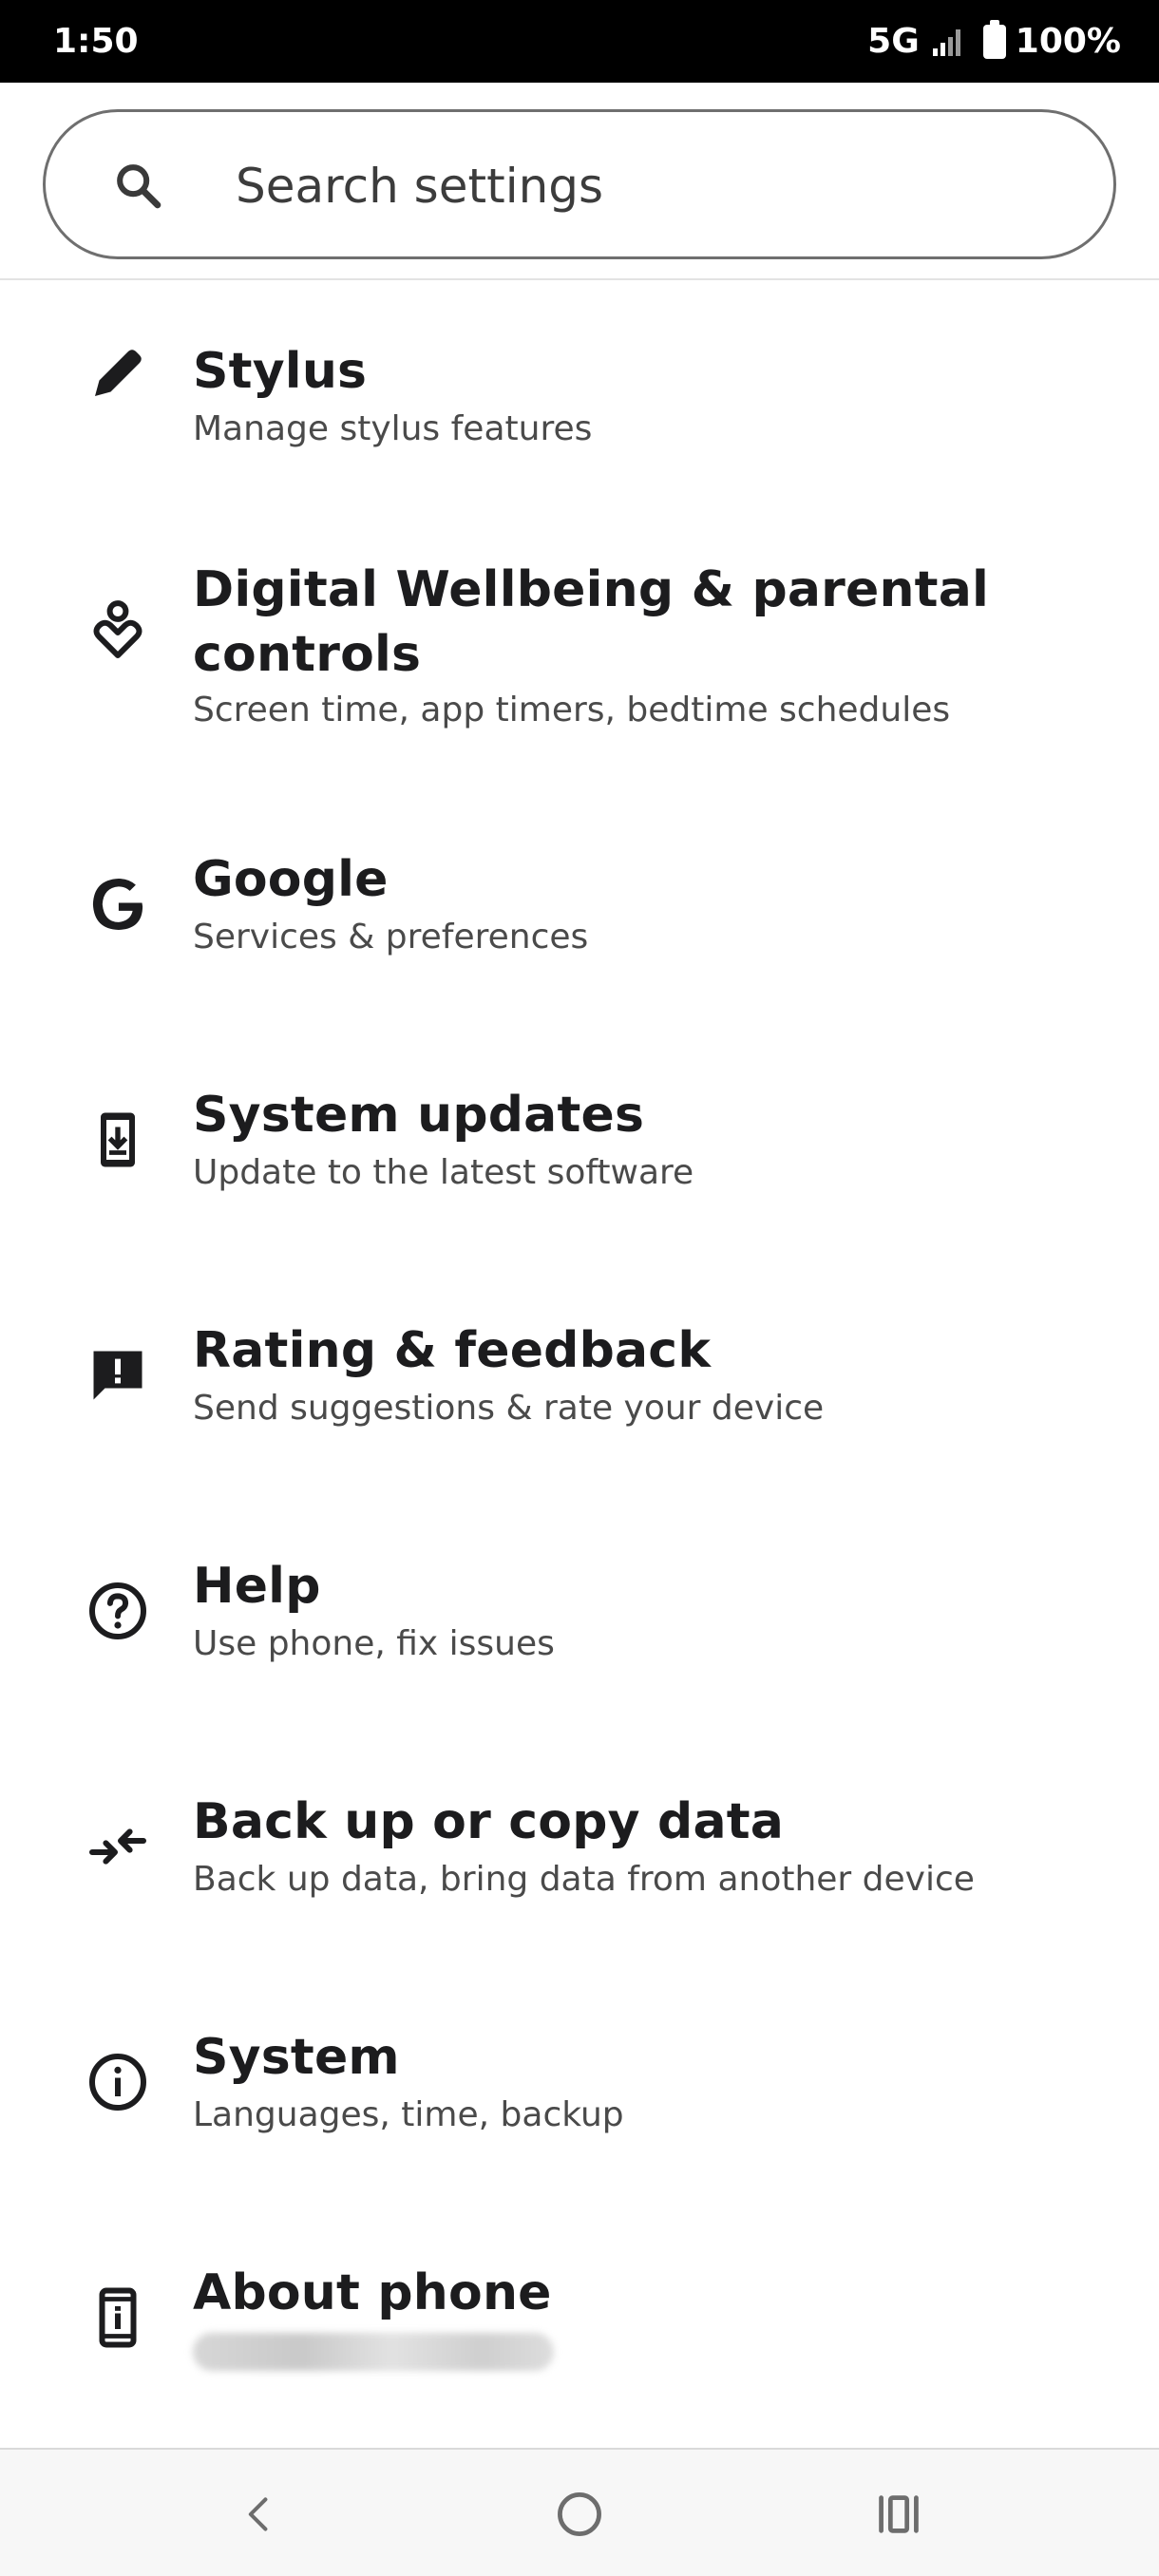 Image resolution: width=1159 pixels, height=2576 pixels. Describe the element at coordinates (443, 1172) in the screenshot. I see `settings-item-subtitle: Update to the latest software` at that location.